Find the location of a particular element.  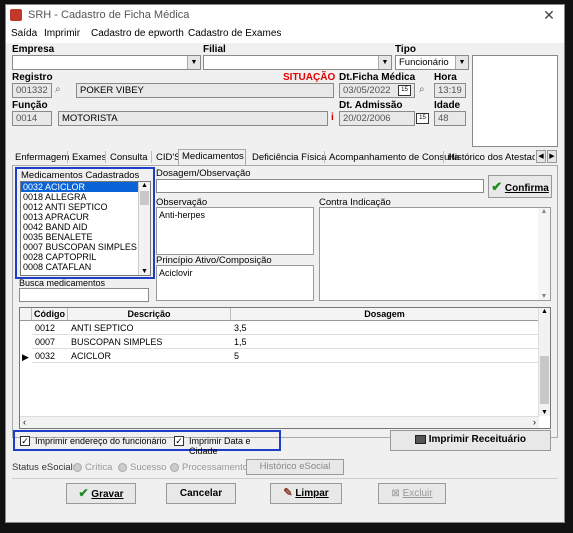

grid-cell-codigo: 0012 is located at coordinates (50, 328).